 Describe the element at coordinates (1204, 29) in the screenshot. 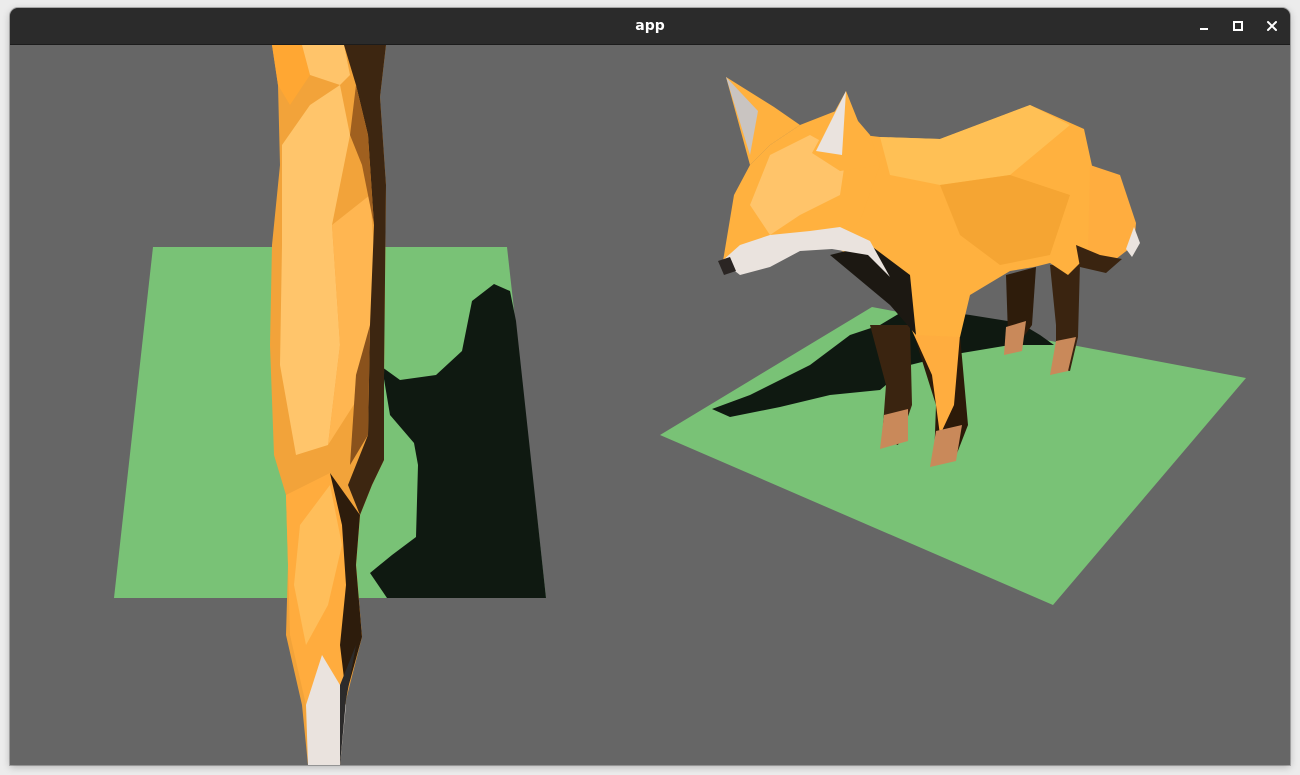

I see `minimize-icon` at that location.